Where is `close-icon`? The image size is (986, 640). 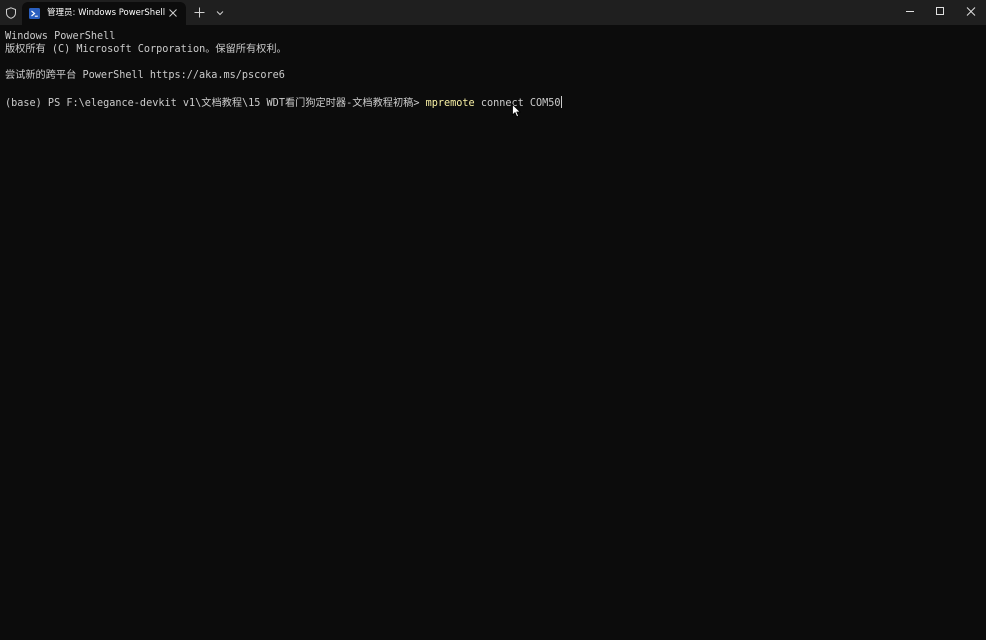
close-icon is located at coordinates (971, 11).